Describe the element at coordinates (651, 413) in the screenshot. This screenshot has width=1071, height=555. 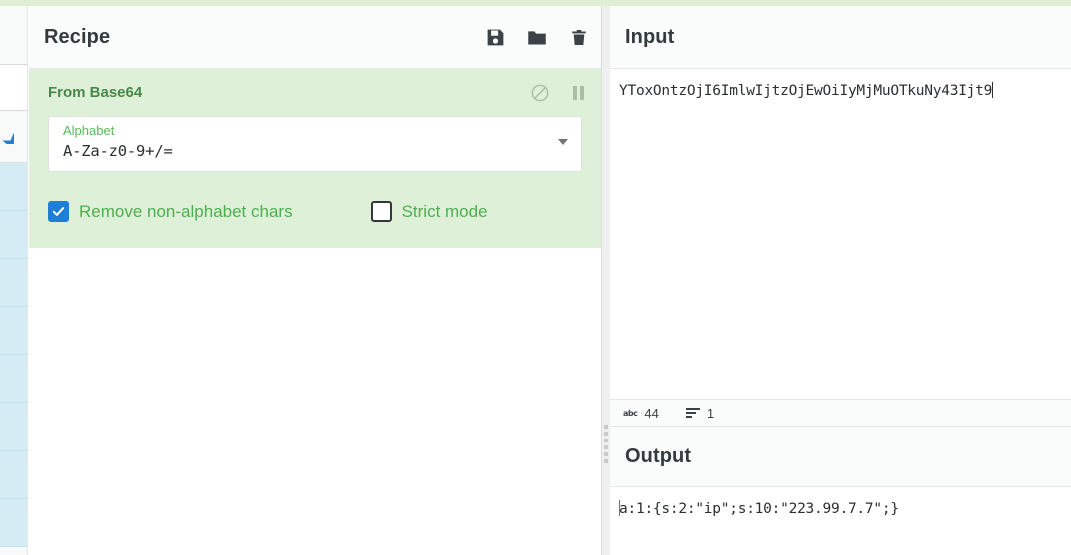
I see `character-count-value: 44` at that location.